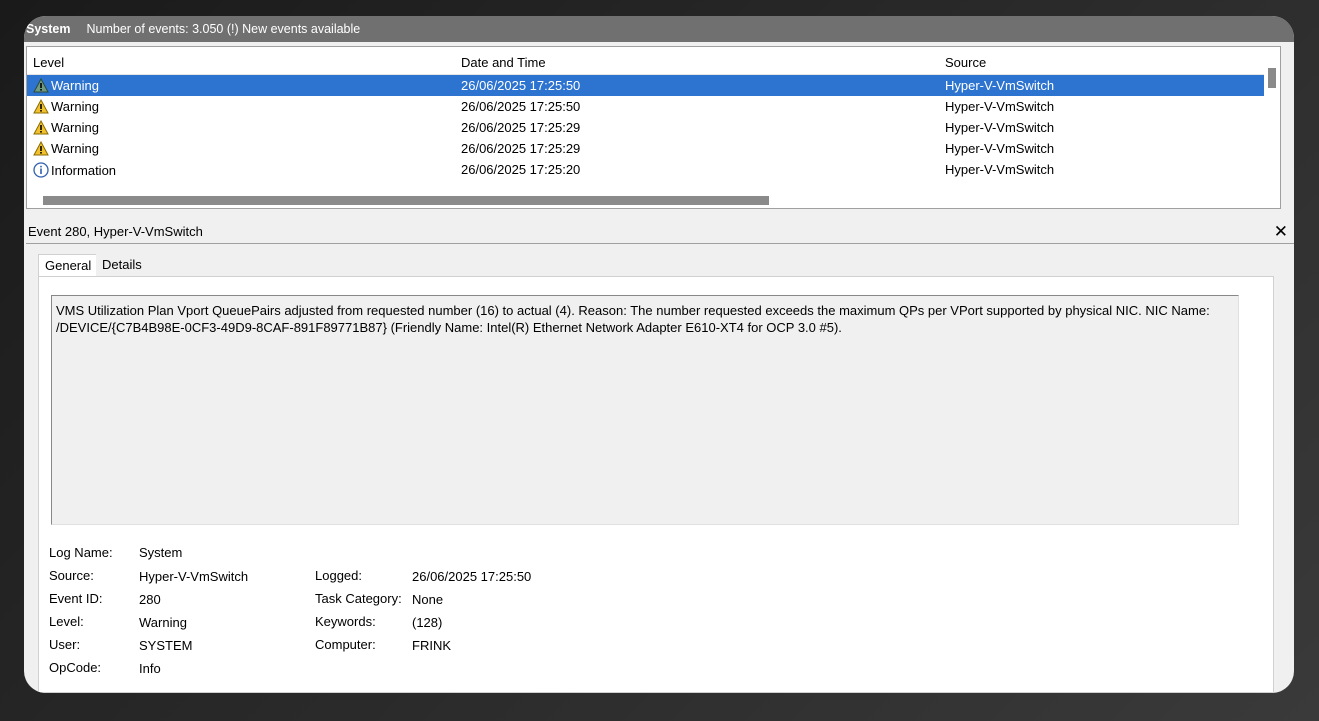 The image size is (1319, 721). Describe the element at coordinates (521, 169) in the screenshot. I see `row-date: 26/06/2025 17:25:20` at that location.